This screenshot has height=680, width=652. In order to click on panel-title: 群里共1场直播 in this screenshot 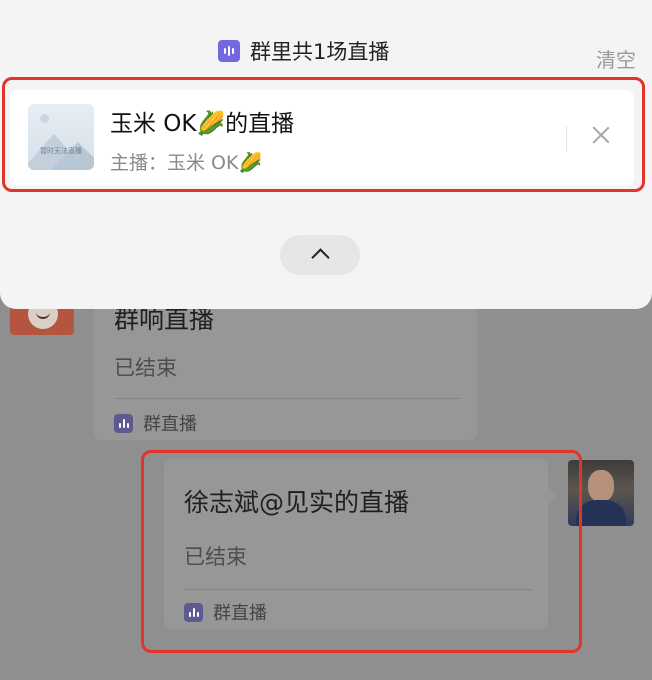, I will do `click(320, 52)`.